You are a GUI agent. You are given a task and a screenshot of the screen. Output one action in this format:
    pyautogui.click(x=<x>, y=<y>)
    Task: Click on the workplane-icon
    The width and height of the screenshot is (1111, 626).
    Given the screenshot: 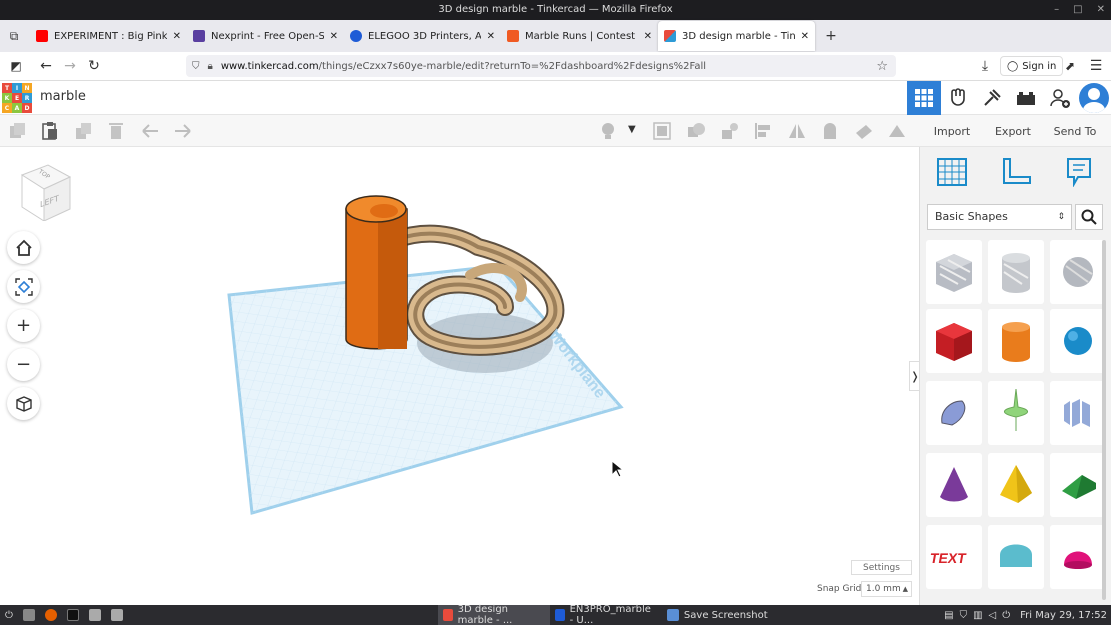 What is the action you would take?
    pyautogui.click(x=952, y=173)
    